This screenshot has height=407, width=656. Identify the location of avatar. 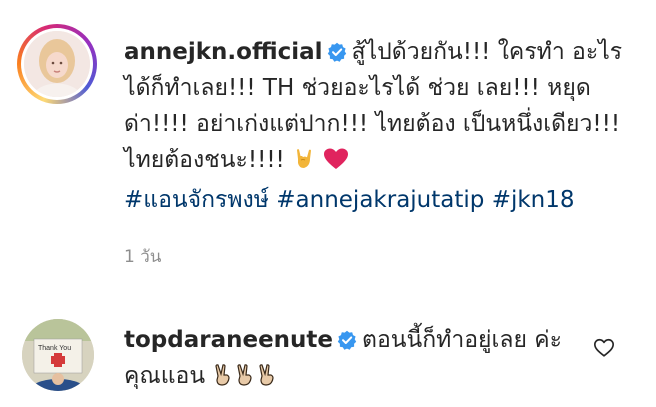
(57, 64).